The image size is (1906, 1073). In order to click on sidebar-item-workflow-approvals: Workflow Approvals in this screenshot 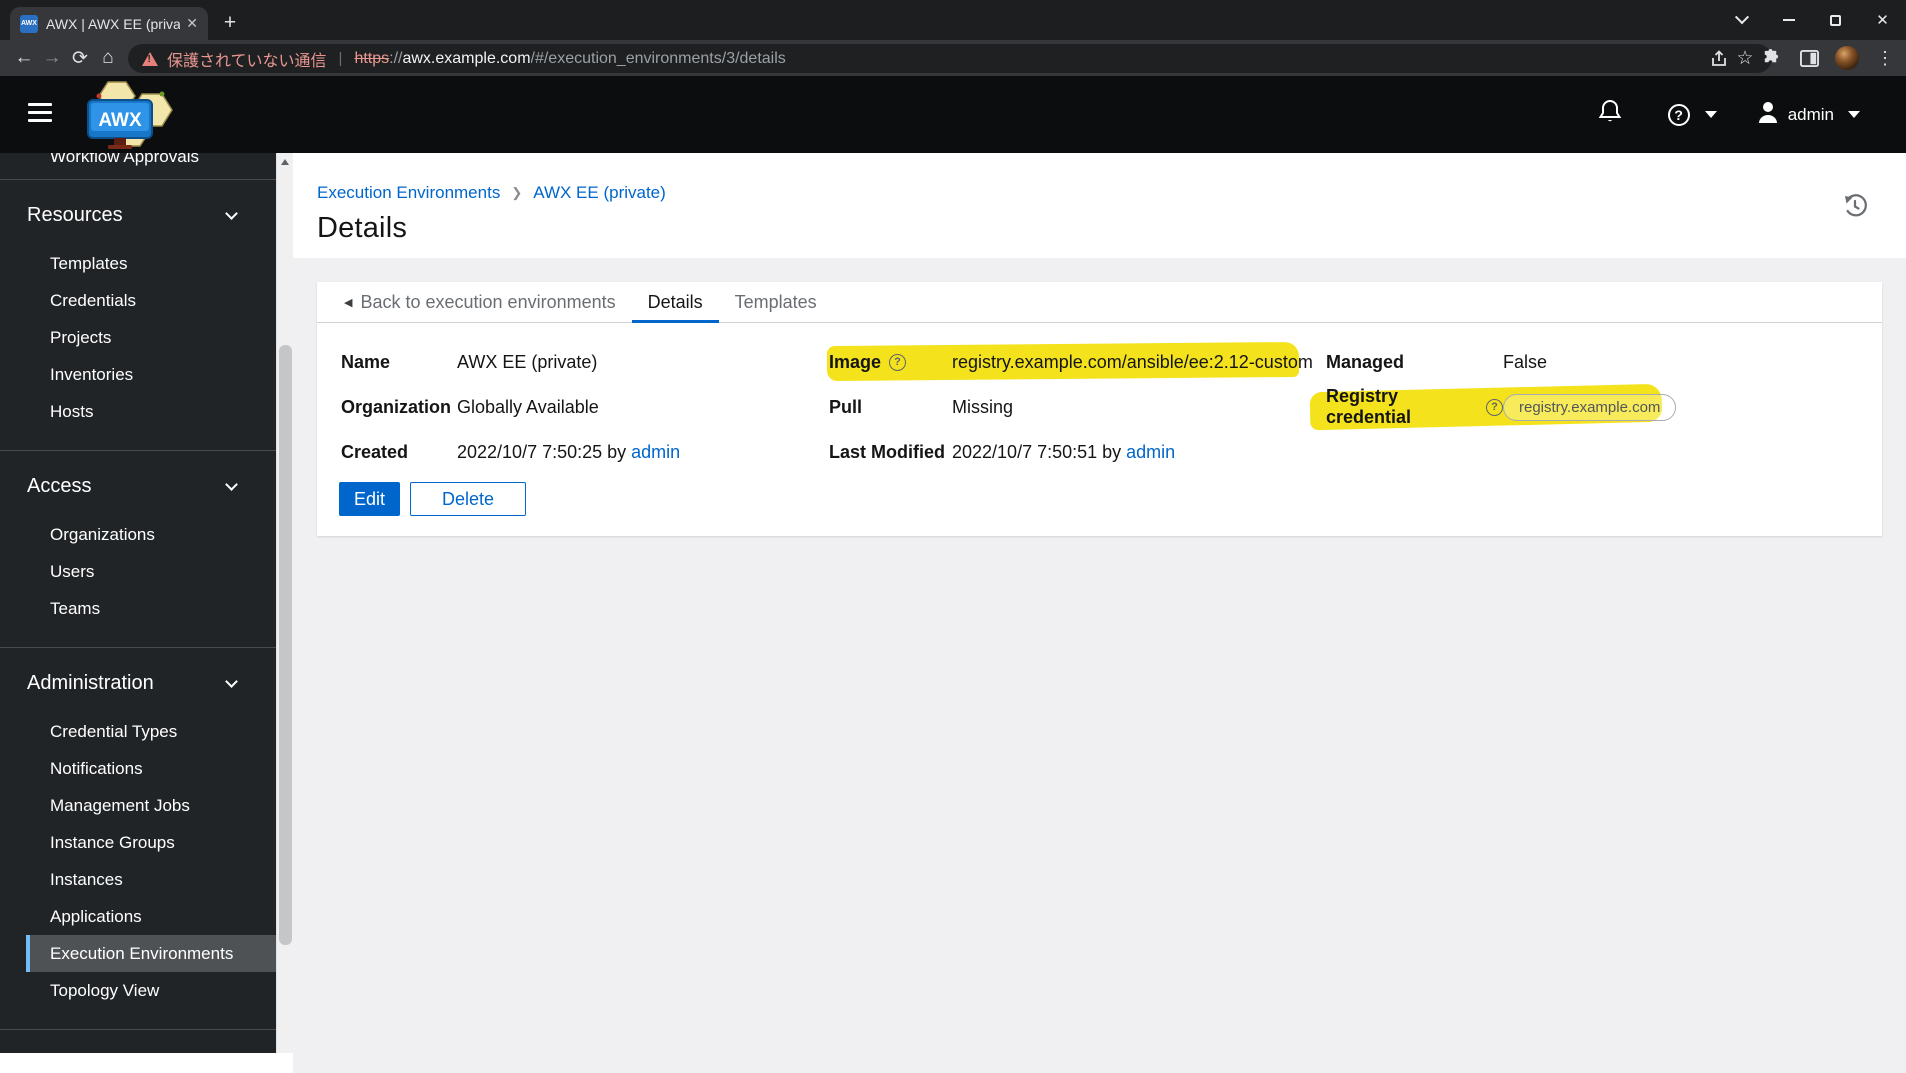, I will do `click(138, 166)`.